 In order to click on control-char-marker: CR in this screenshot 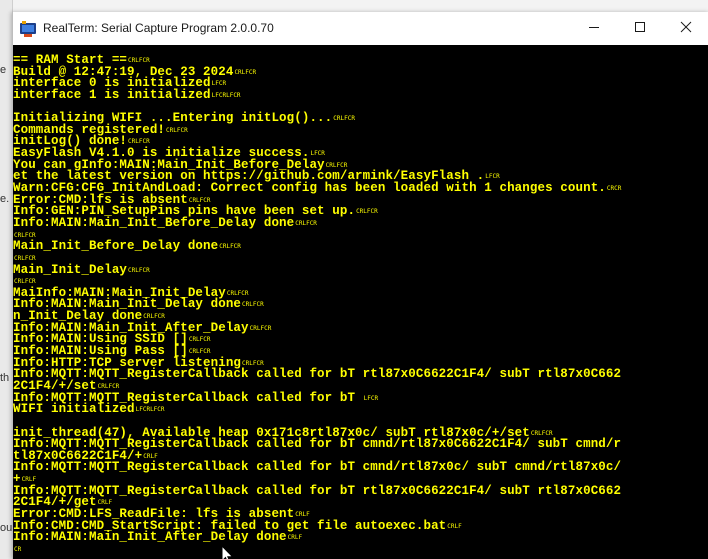, I will do `click(18, 549)`.